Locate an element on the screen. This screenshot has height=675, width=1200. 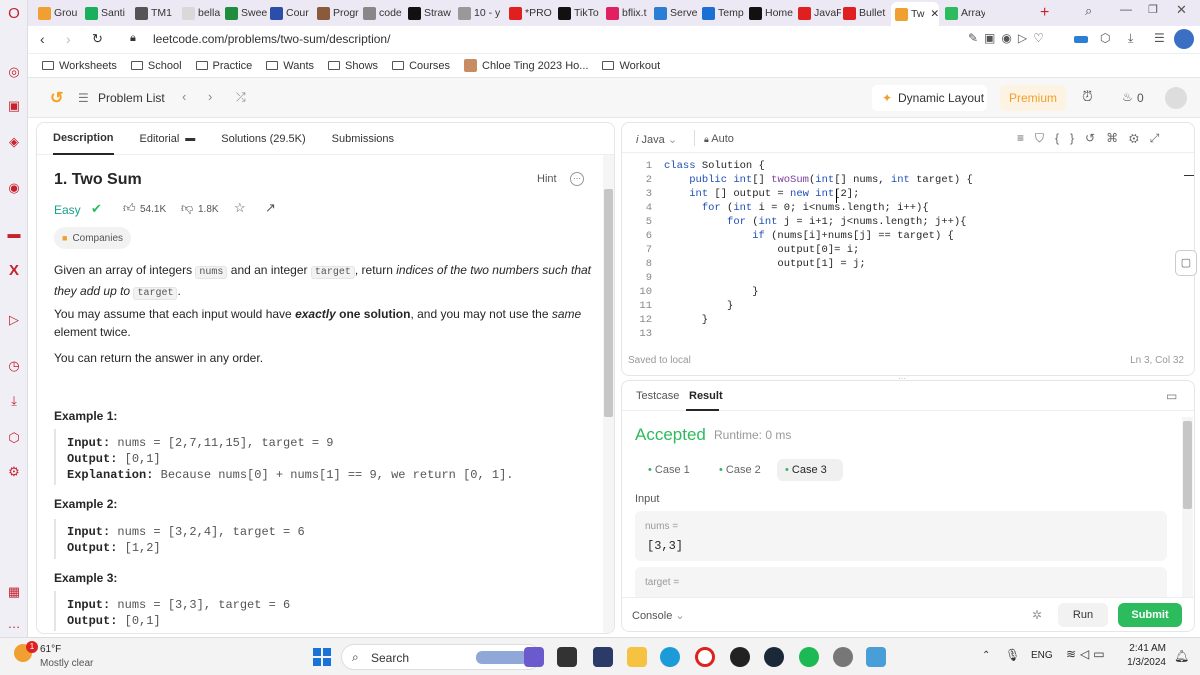
hint-link: Hint is located at coordinates (547, 179).